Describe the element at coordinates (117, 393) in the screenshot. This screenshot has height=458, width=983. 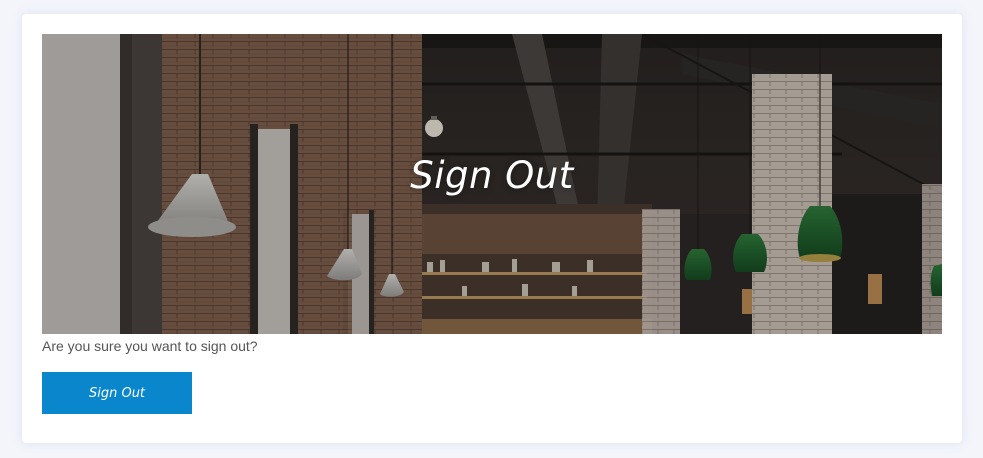
I see `sign-out-button: Sign Out` at that location.